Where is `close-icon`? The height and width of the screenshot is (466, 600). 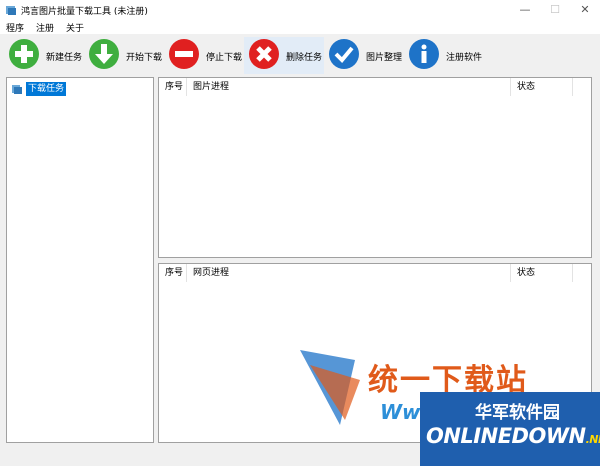
close-icon is located at coordinates (264, 54).